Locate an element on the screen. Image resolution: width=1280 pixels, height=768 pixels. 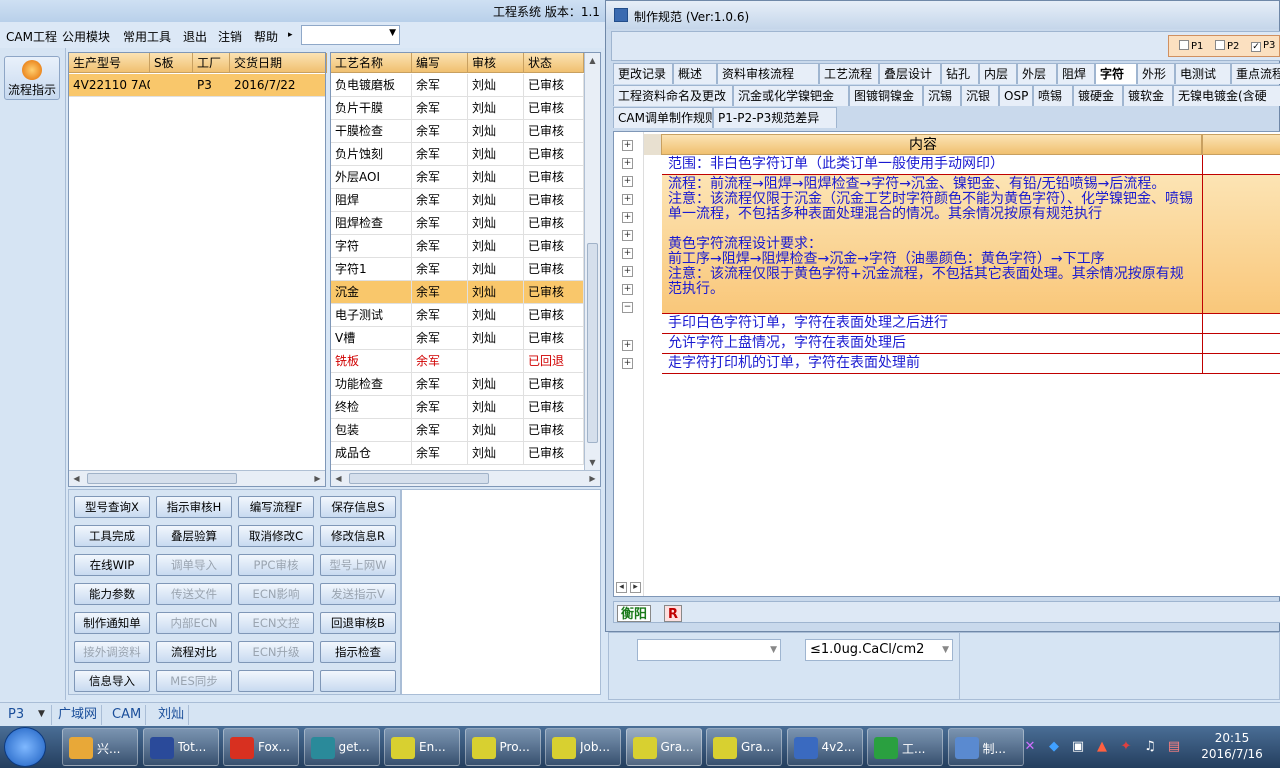
dialog-tab: 更改记录 is located at coordinates (643, 73).